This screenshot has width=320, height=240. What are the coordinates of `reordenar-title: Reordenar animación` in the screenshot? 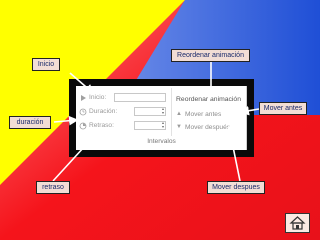 It's located at (208, 99).